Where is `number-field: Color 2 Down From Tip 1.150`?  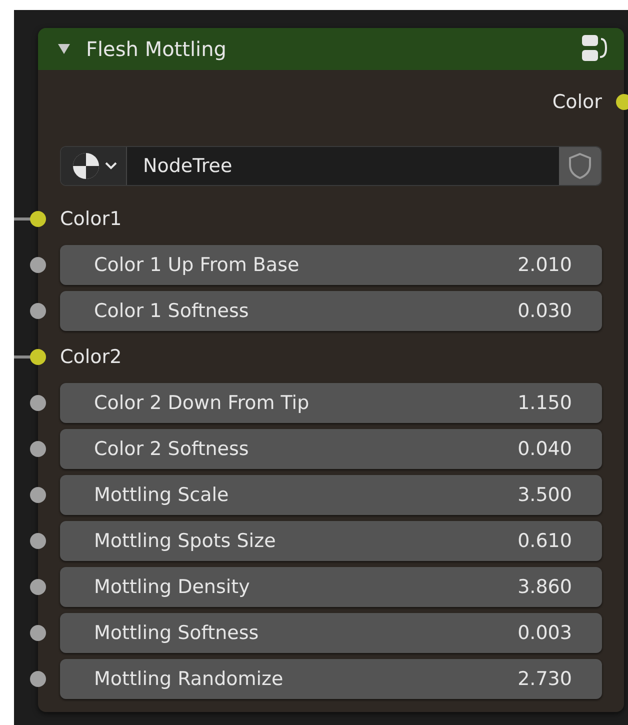 number-field: Color 2 Down From Tip 1.150 is located at coordinates (331, 403).